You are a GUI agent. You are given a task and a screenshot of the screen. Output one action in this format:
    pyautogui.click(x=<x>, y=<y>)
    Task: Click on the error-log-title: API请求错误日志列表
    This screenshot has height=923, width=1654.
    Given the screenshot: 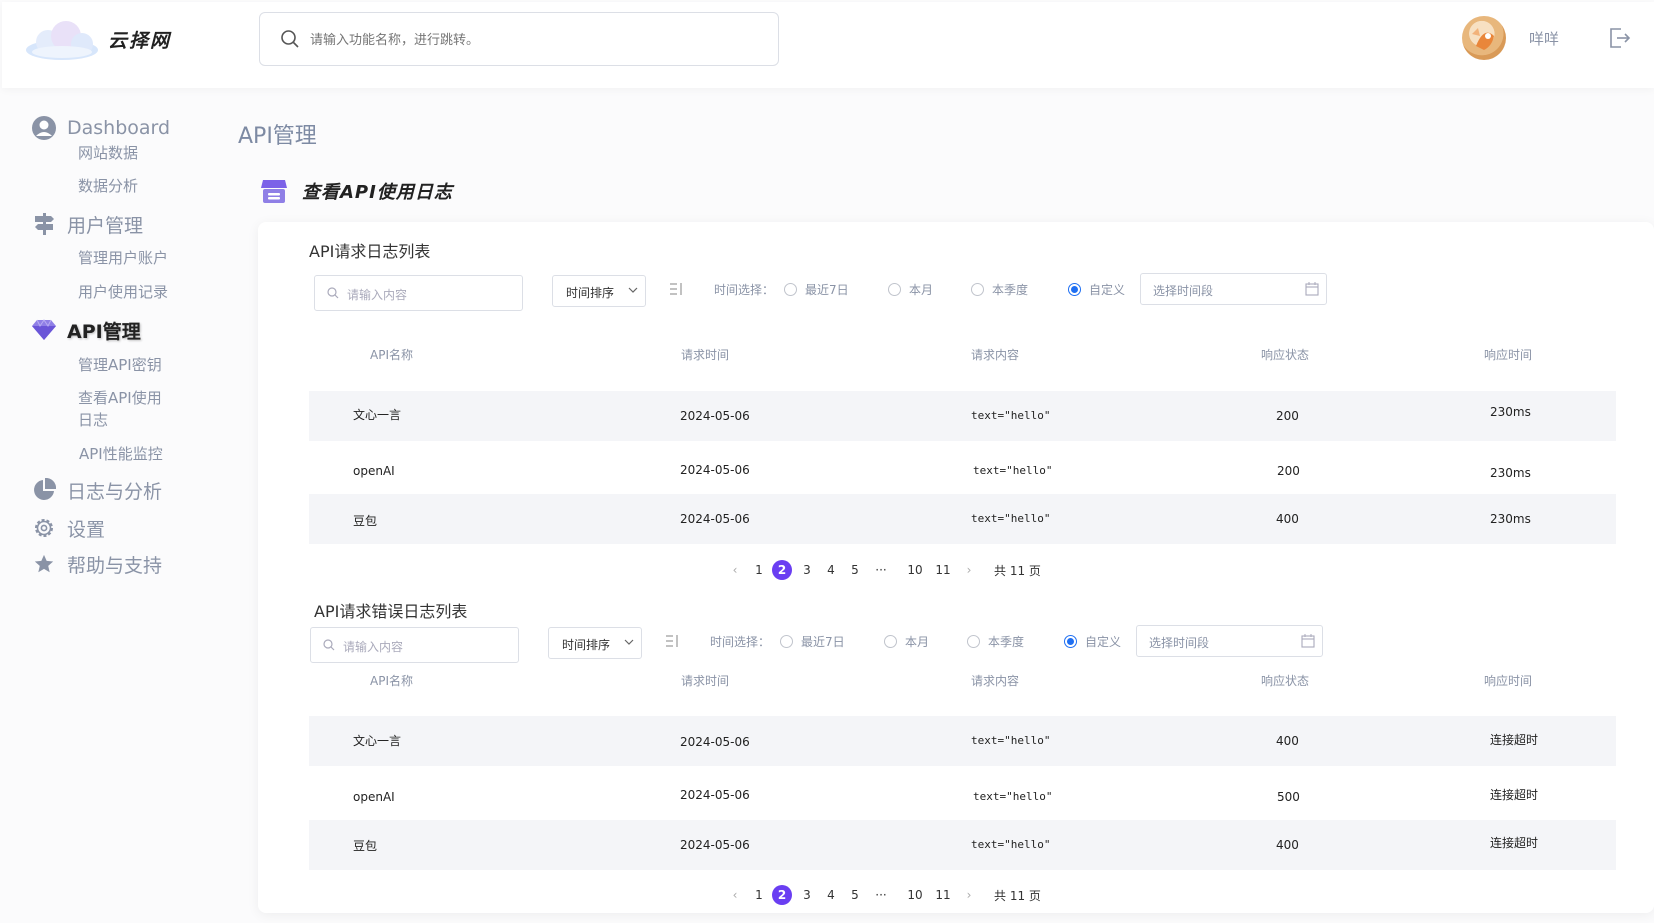 What is the action you would take?
    pyautogui.click(x=391, y=611)
    